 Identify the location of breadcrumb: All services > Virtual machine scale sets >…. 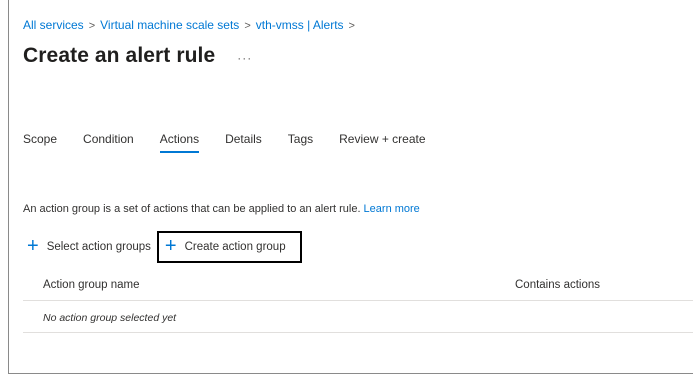
(191, 25).